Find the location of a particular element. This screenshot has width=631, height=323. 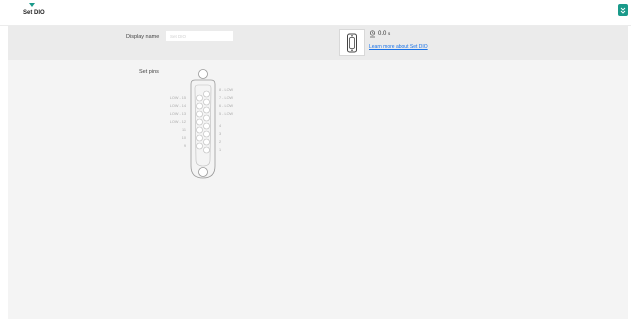

page-title: Set DIO is located at coordinates (34, 13).